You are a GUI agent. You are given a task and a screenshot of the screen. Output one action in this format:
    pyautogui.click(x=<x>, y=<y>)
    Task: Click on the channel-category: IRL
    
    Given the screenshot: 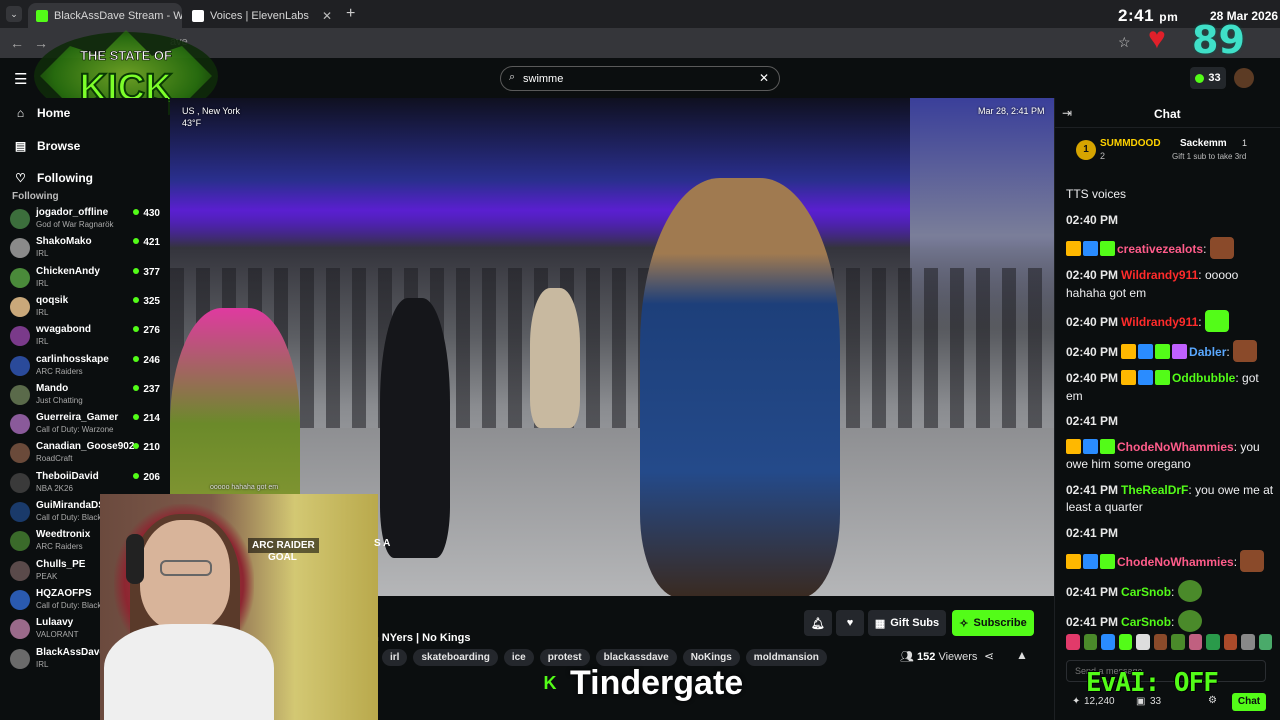 What is the action you would take?
    pyautogui.click(x=42, y=342)
    